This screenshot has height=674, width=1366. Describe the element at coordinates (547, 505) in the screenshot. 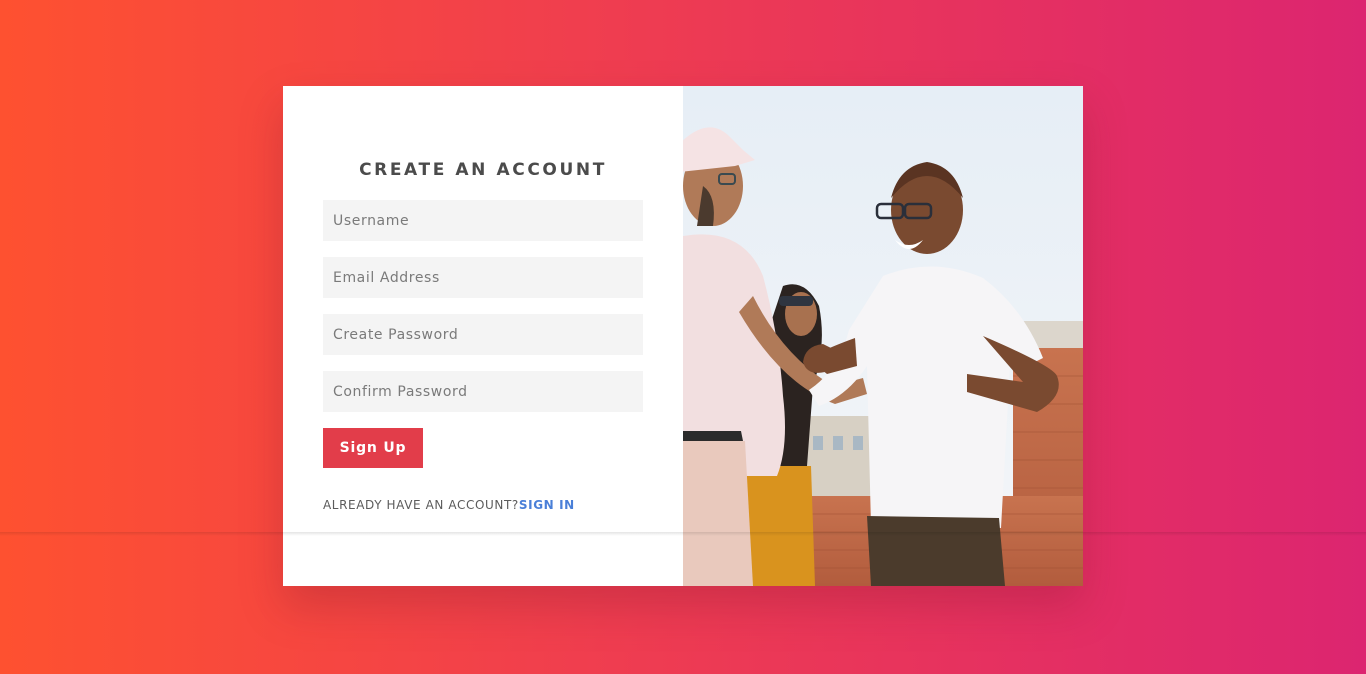

I see `sign-in-link: SIGN IN` at that location.